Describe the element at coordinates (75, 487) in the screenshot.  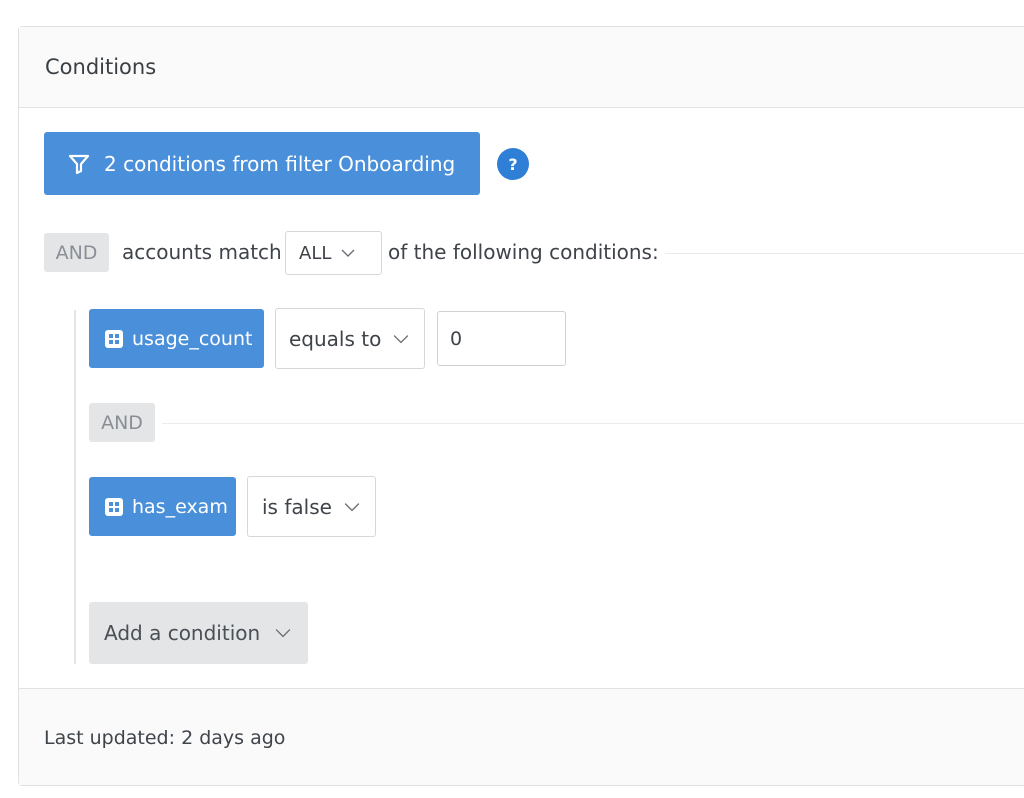
I see `group-line` at that location.